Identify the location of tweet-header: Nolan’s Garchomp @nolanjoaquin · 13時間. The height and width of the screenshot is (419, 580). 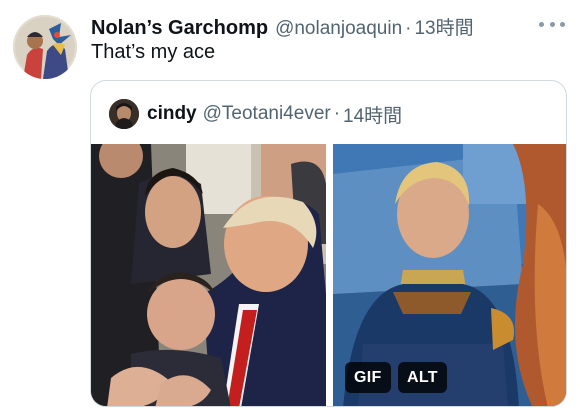
(282, 26).